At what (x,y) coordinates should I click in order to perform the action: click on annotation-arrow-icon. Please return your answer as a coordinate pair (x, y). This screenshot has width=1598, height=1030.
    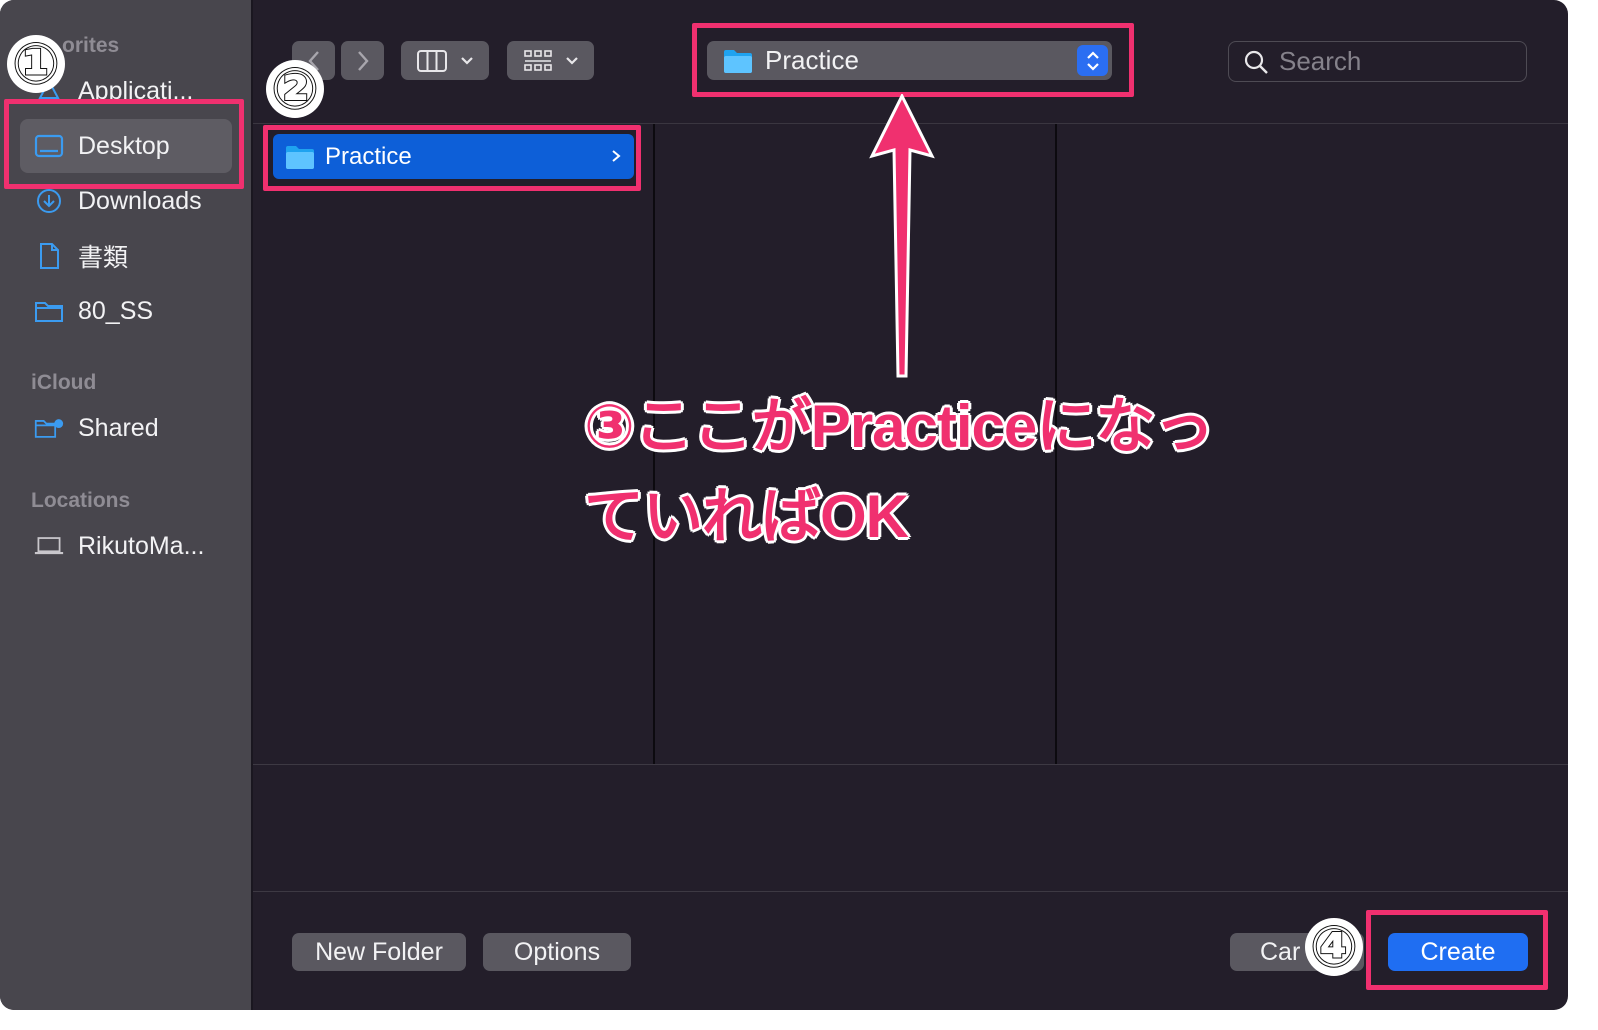
    Looking at the image, I should click on (902, 236).